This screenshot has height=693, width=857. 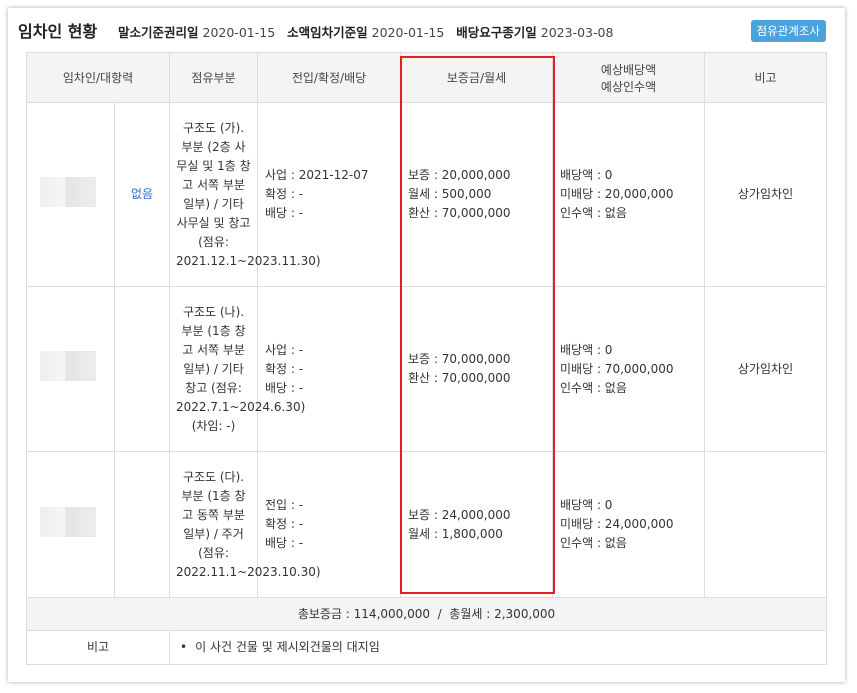 I want to click on total-summary: 총보증금 : 114,000,000 / 총월세 : 2,300,000, so click(x=426, y=614).